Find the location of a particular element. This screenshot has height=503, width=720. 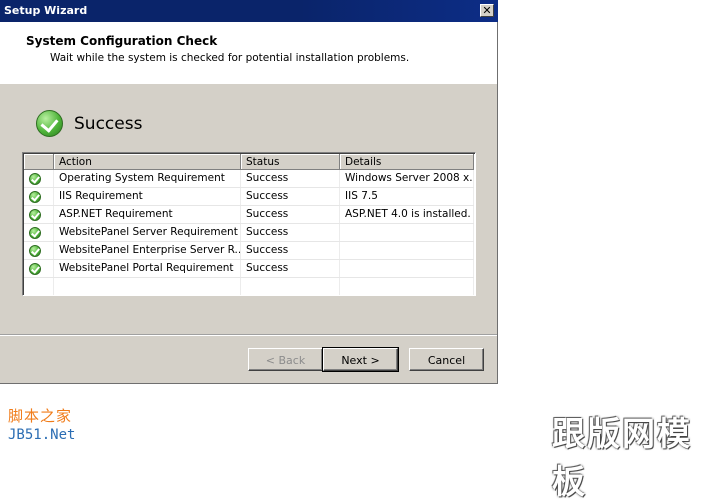

table-row: WebsitePanel Server Requirement Success is located at coordinates (249, 233).